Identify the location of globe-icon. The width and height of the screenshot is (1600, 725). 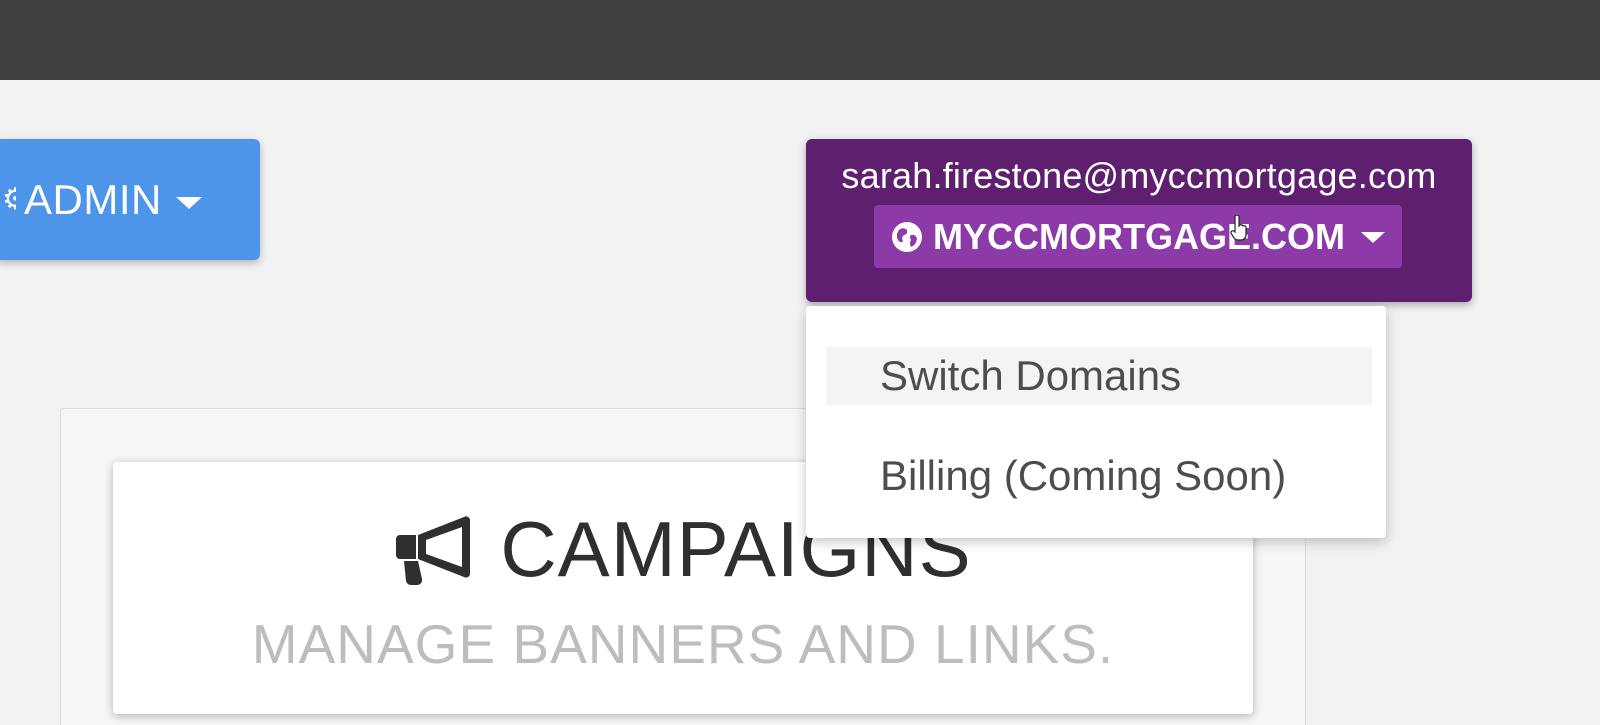
(907, 236).